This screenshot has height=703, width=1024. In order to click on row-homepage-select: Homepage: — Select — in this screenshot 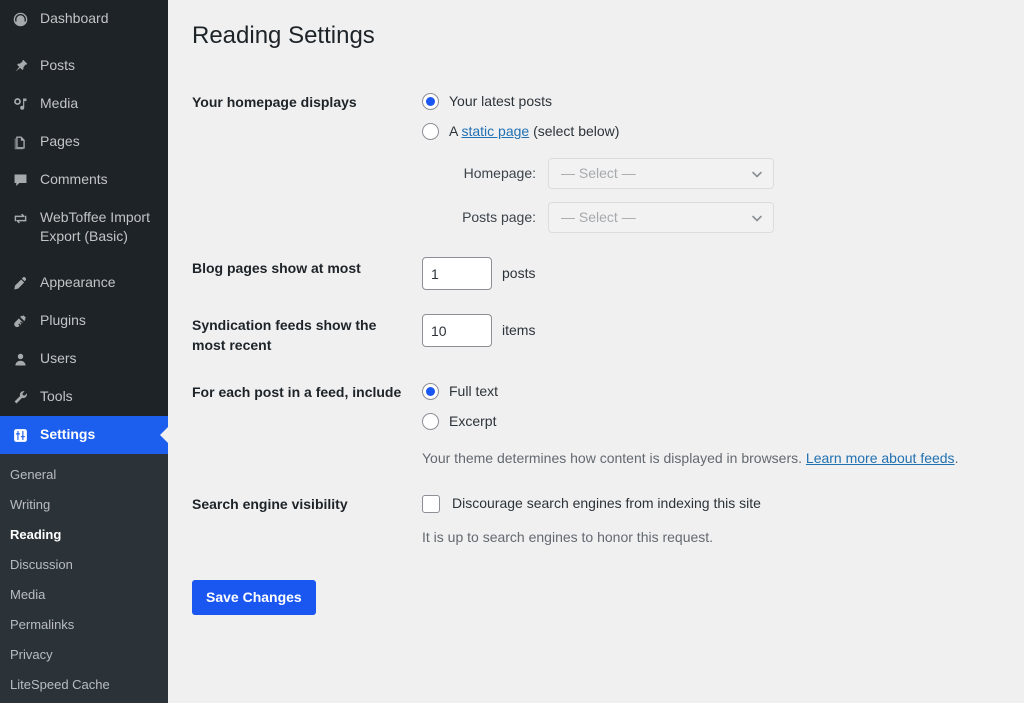, I will do `click(717, 174)`.